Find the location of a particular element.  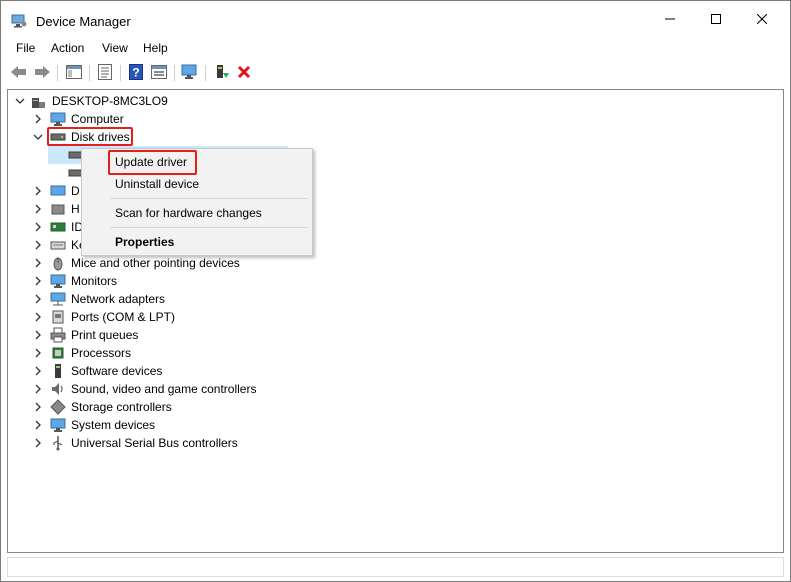

hid-icon is located at coordinates (58, 209).